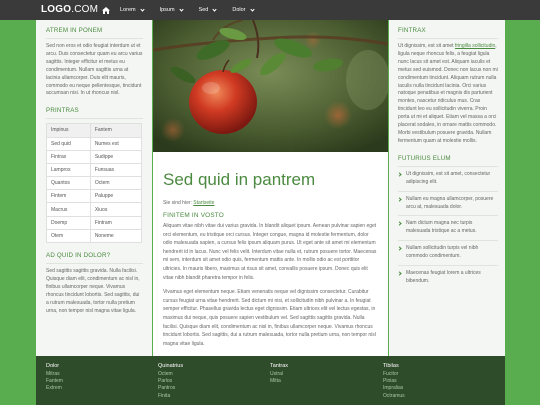 Image resolution: width=540 pixels, height=405 pixels. I want to click on footer-heading: Tantrax, so click(279, 366).